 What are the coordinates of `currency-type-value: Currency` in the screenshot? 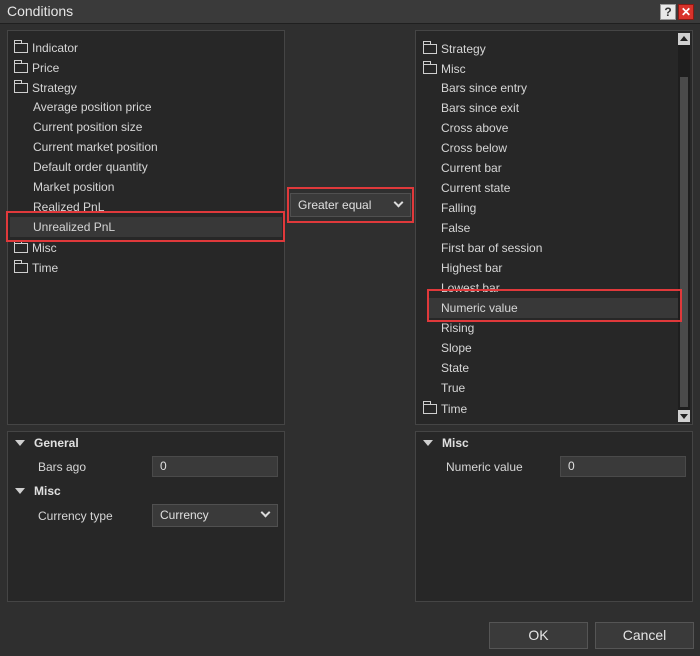 It's located at (184, 515).